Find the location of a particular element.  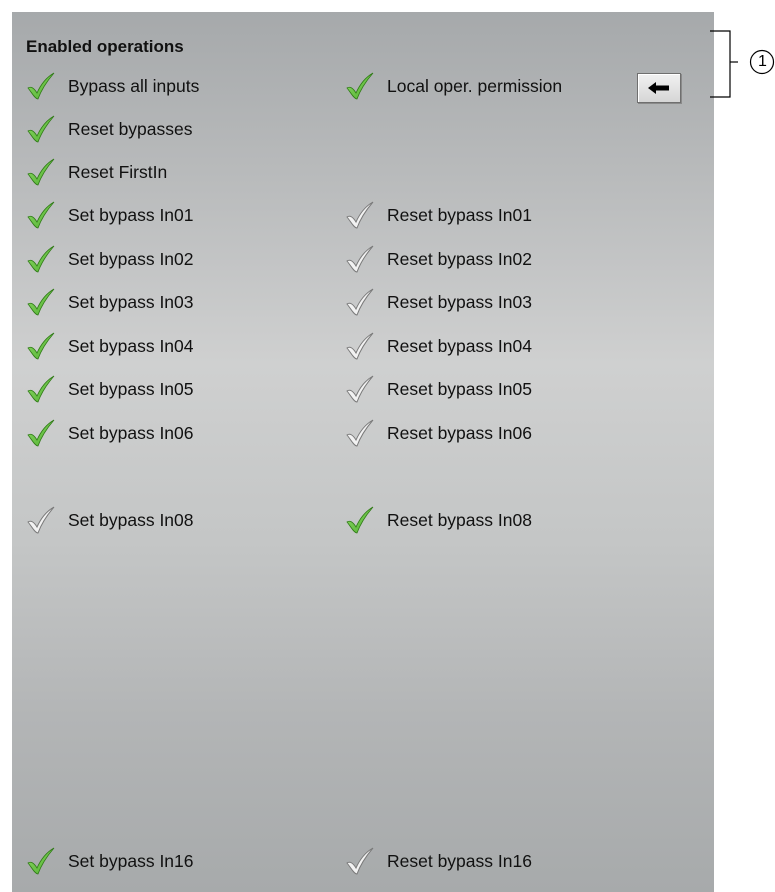

op-reset-bypass-in02: Reset bypass In02 is located at coordinates (438, 259).